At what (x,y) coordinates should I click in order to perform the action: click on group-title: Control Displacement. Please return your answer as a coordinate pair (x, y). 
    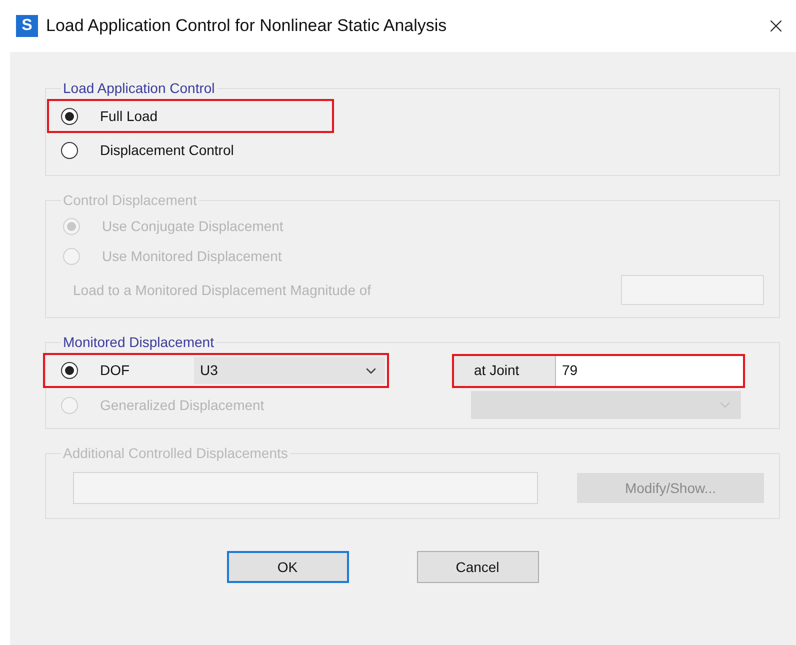
    Looking at the image, I should click on (130, 200).